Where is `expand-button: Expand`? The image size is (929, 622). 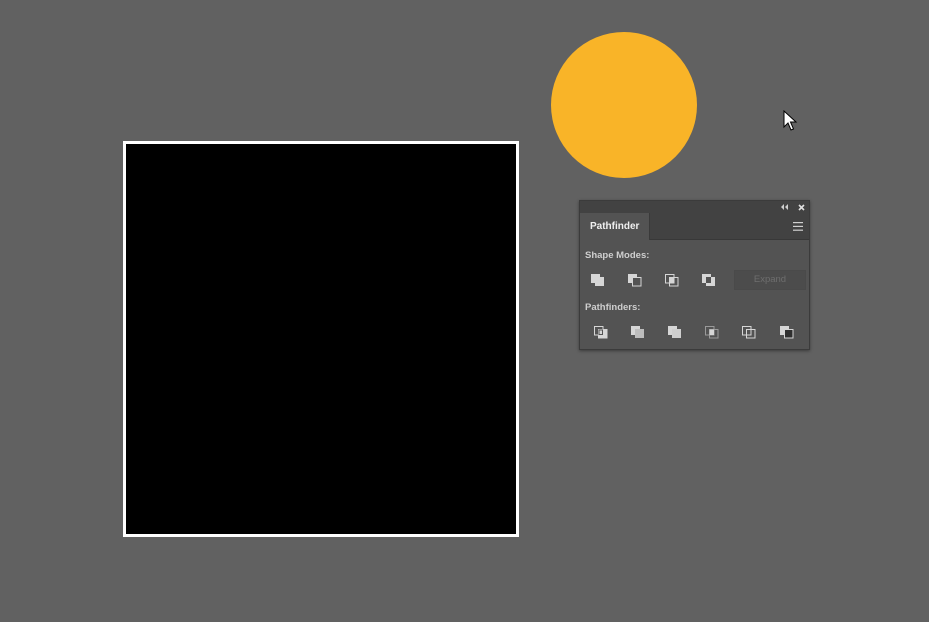
expand-button: Expand is located at coordinates (770, 280).